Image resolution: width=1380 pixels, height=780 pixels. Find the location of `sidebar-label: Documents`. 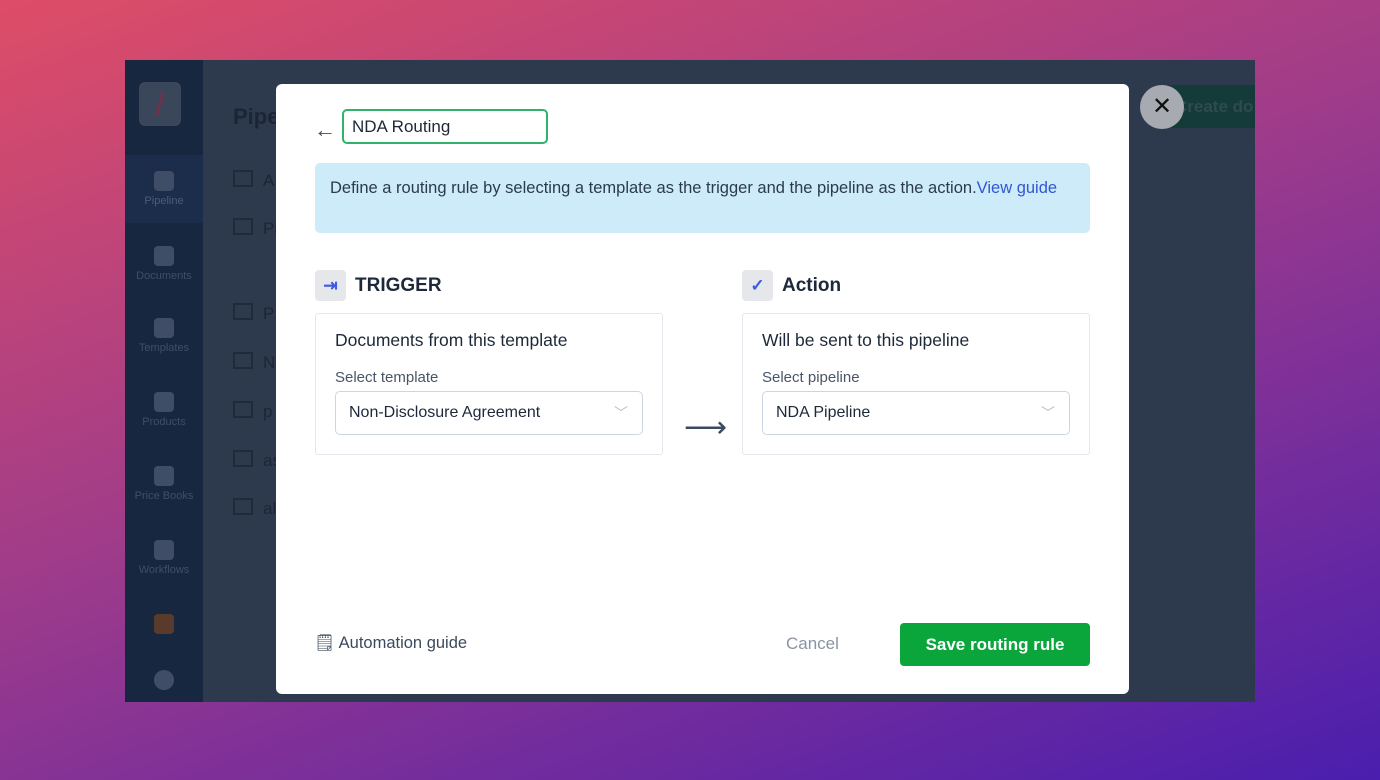

sidebar-label: Documents is located at coordinates (164, 276).